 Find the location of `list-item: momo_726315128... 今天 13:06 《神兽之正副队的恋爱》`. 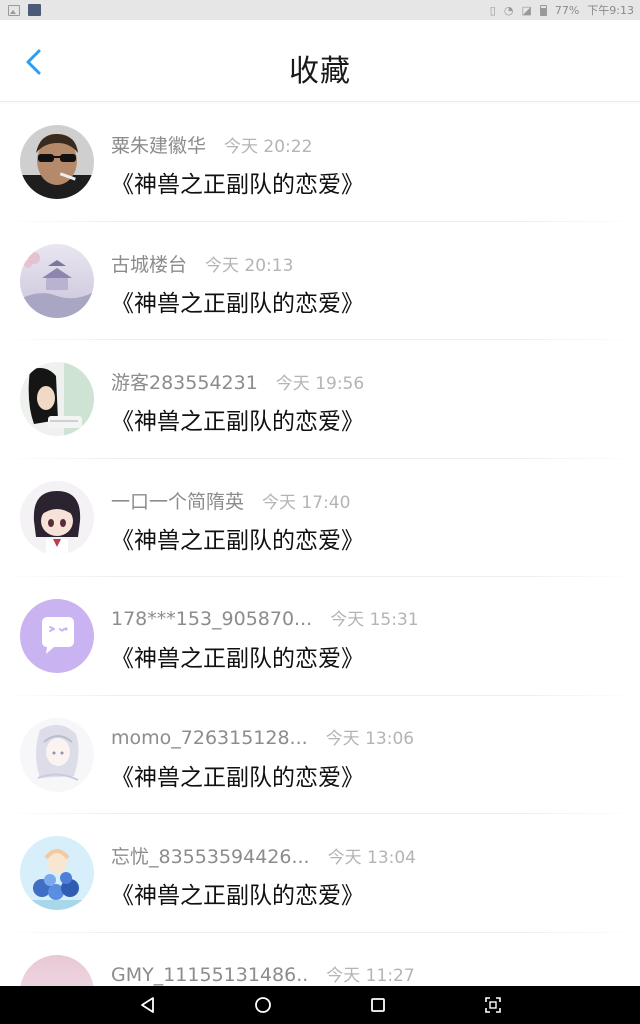

list-item: momo_726315128... 今天 13:06 《神兽之正副队的恋爱》 is located at coordinates (320, 755).